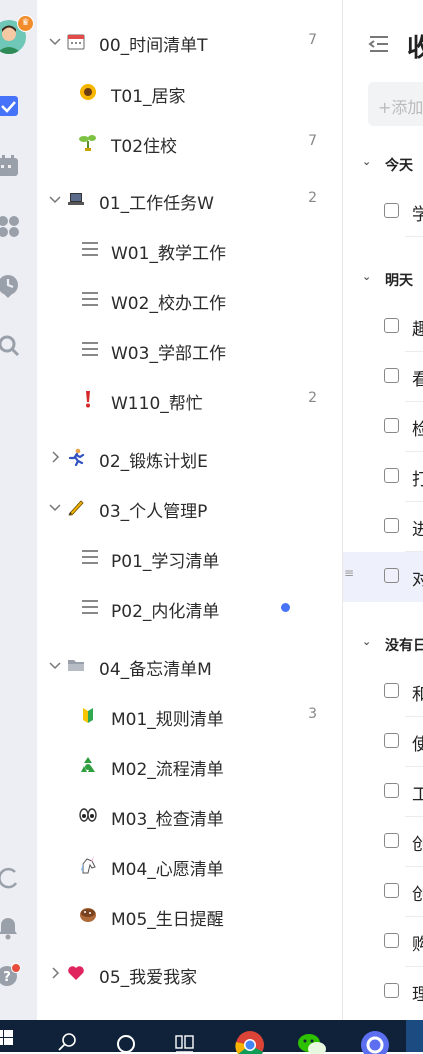 Image resolution: width=423 pixels, height=1054 pixels. What do you see at coordinates (383, 377) in the screenshot?
I see `task-row: 看` at bounding box center [383, 377].